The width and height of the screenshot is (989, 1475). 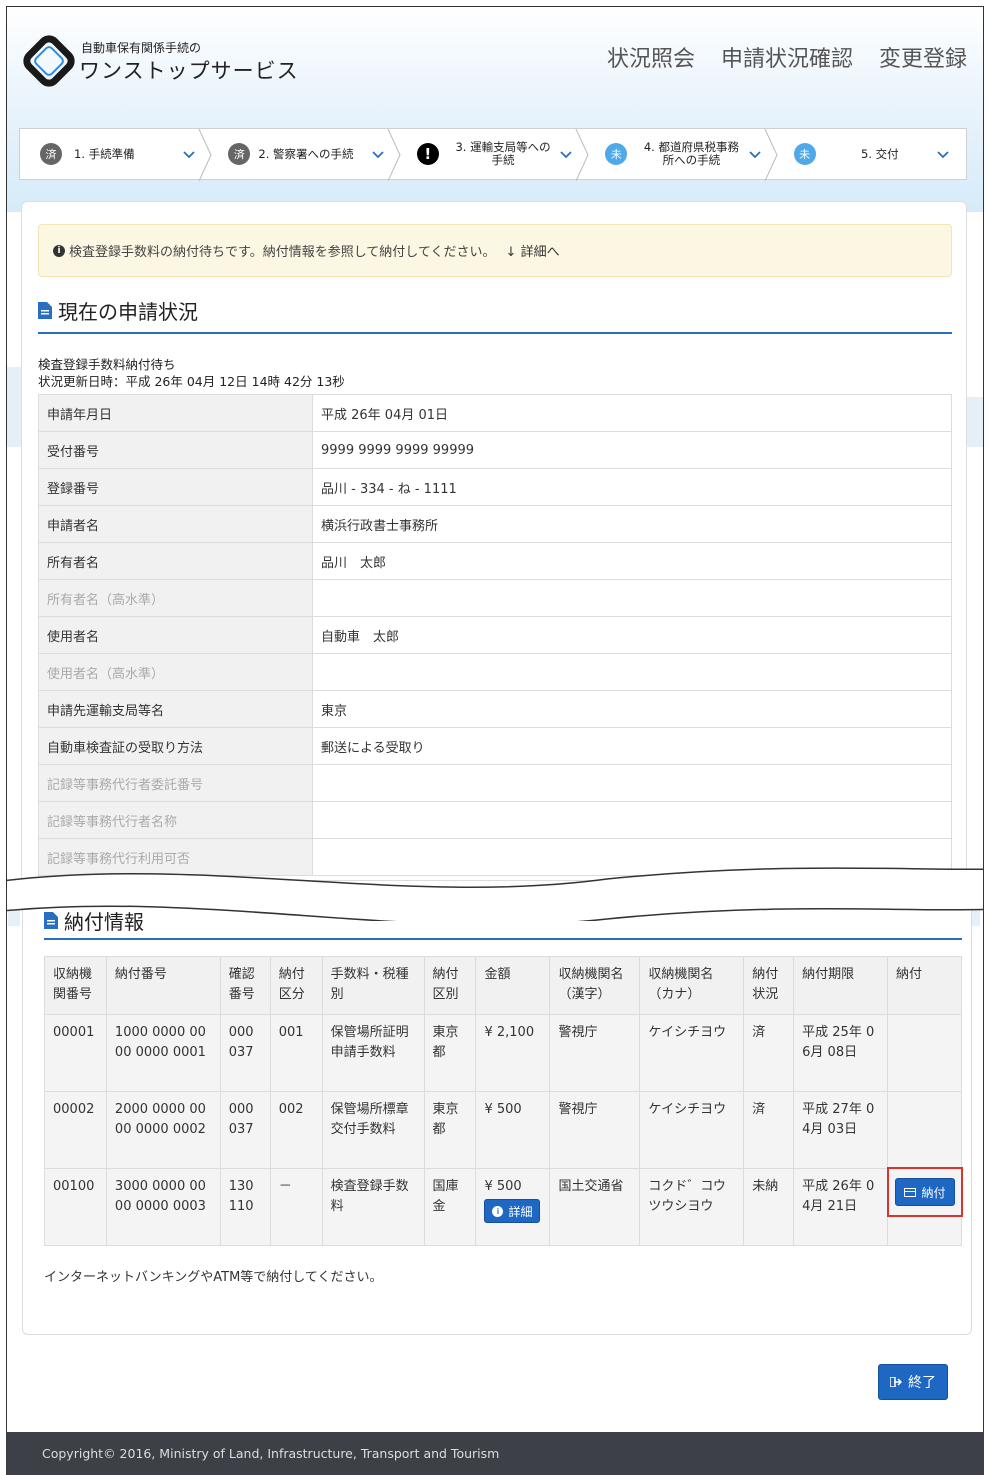 What do you see at coordinates (450, 1207) in the screenshot?
I see `payment-cell: 国庫金` at bounding box center [450, 1207].